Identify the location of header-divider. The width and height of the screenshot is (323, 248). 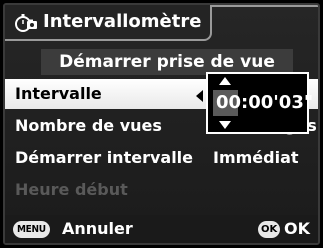
(264, 6).